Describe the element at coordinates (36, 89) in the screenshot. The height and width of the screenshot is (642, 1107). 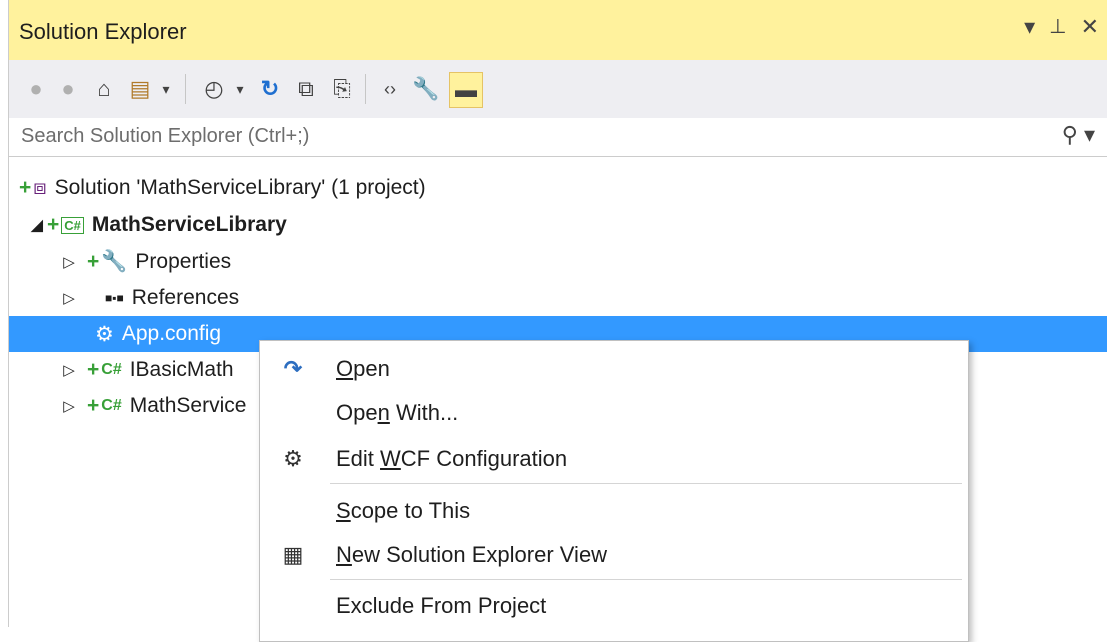
I see `back-button: ●` at that location.